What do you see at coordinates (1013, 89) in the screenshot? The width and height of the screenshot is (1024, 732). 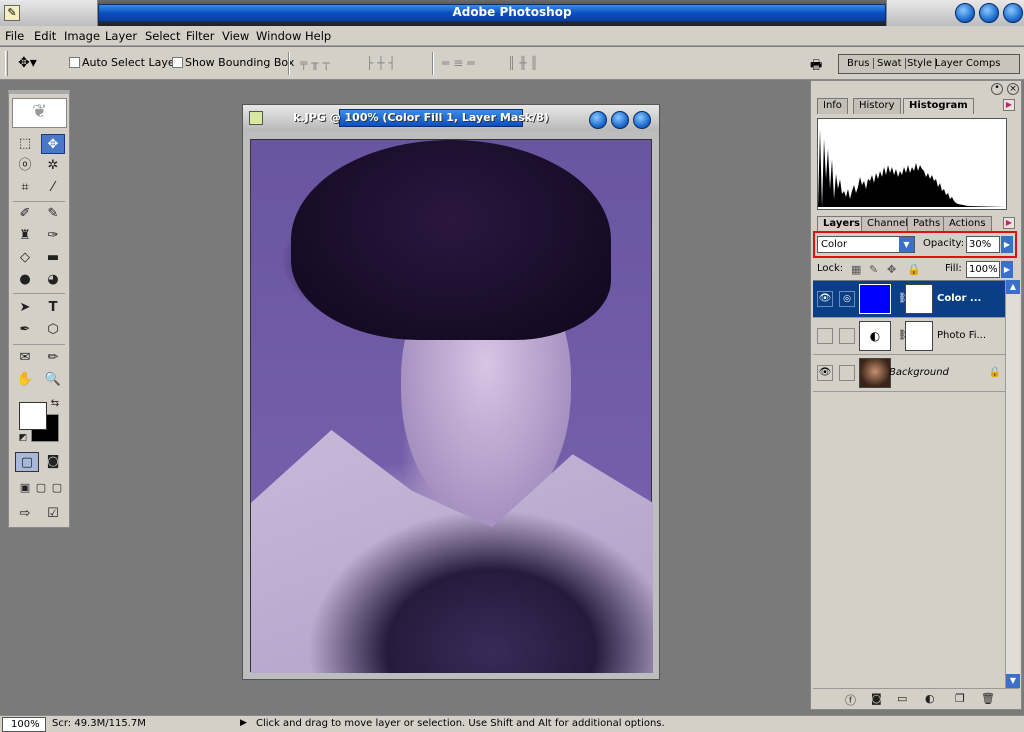 I see `panel-close-icon: ×` at bounding box center [1013, 89].